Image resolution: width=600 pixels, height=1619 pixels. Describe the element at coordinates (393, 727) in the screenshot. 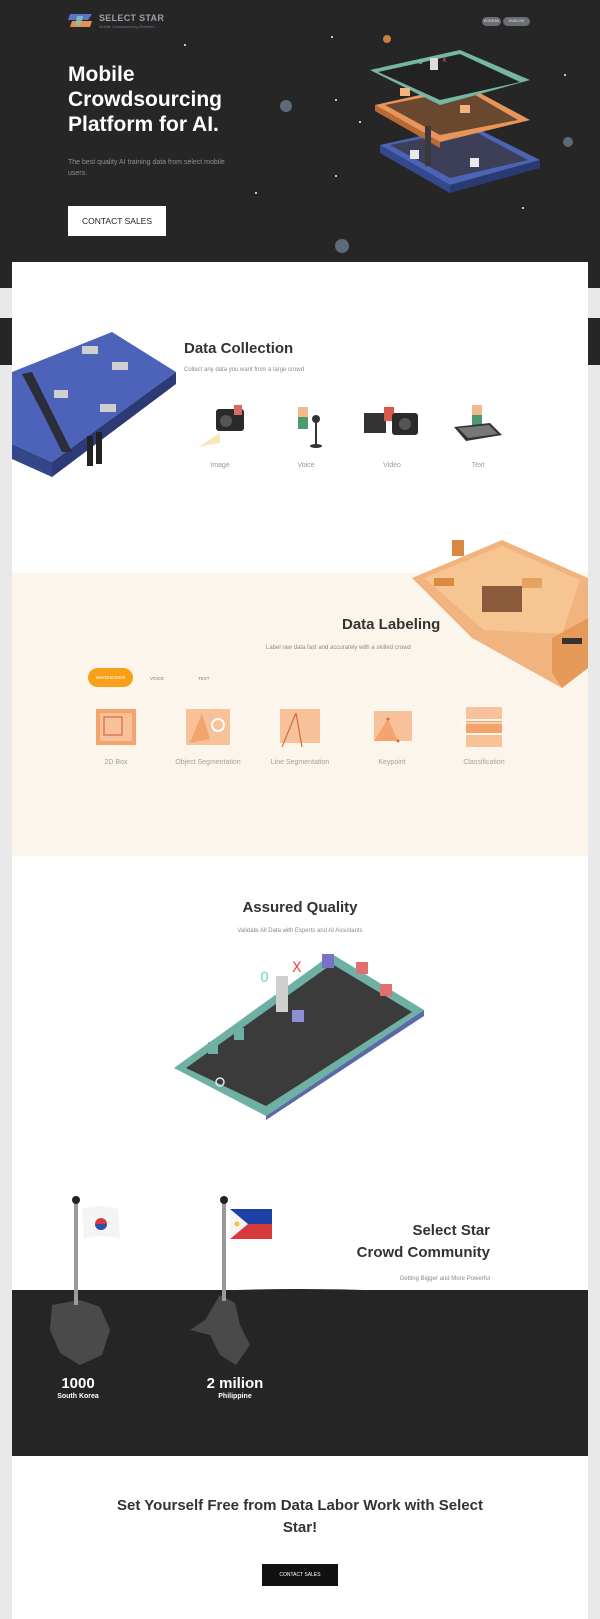

I see `keypoint-icon` at that location.